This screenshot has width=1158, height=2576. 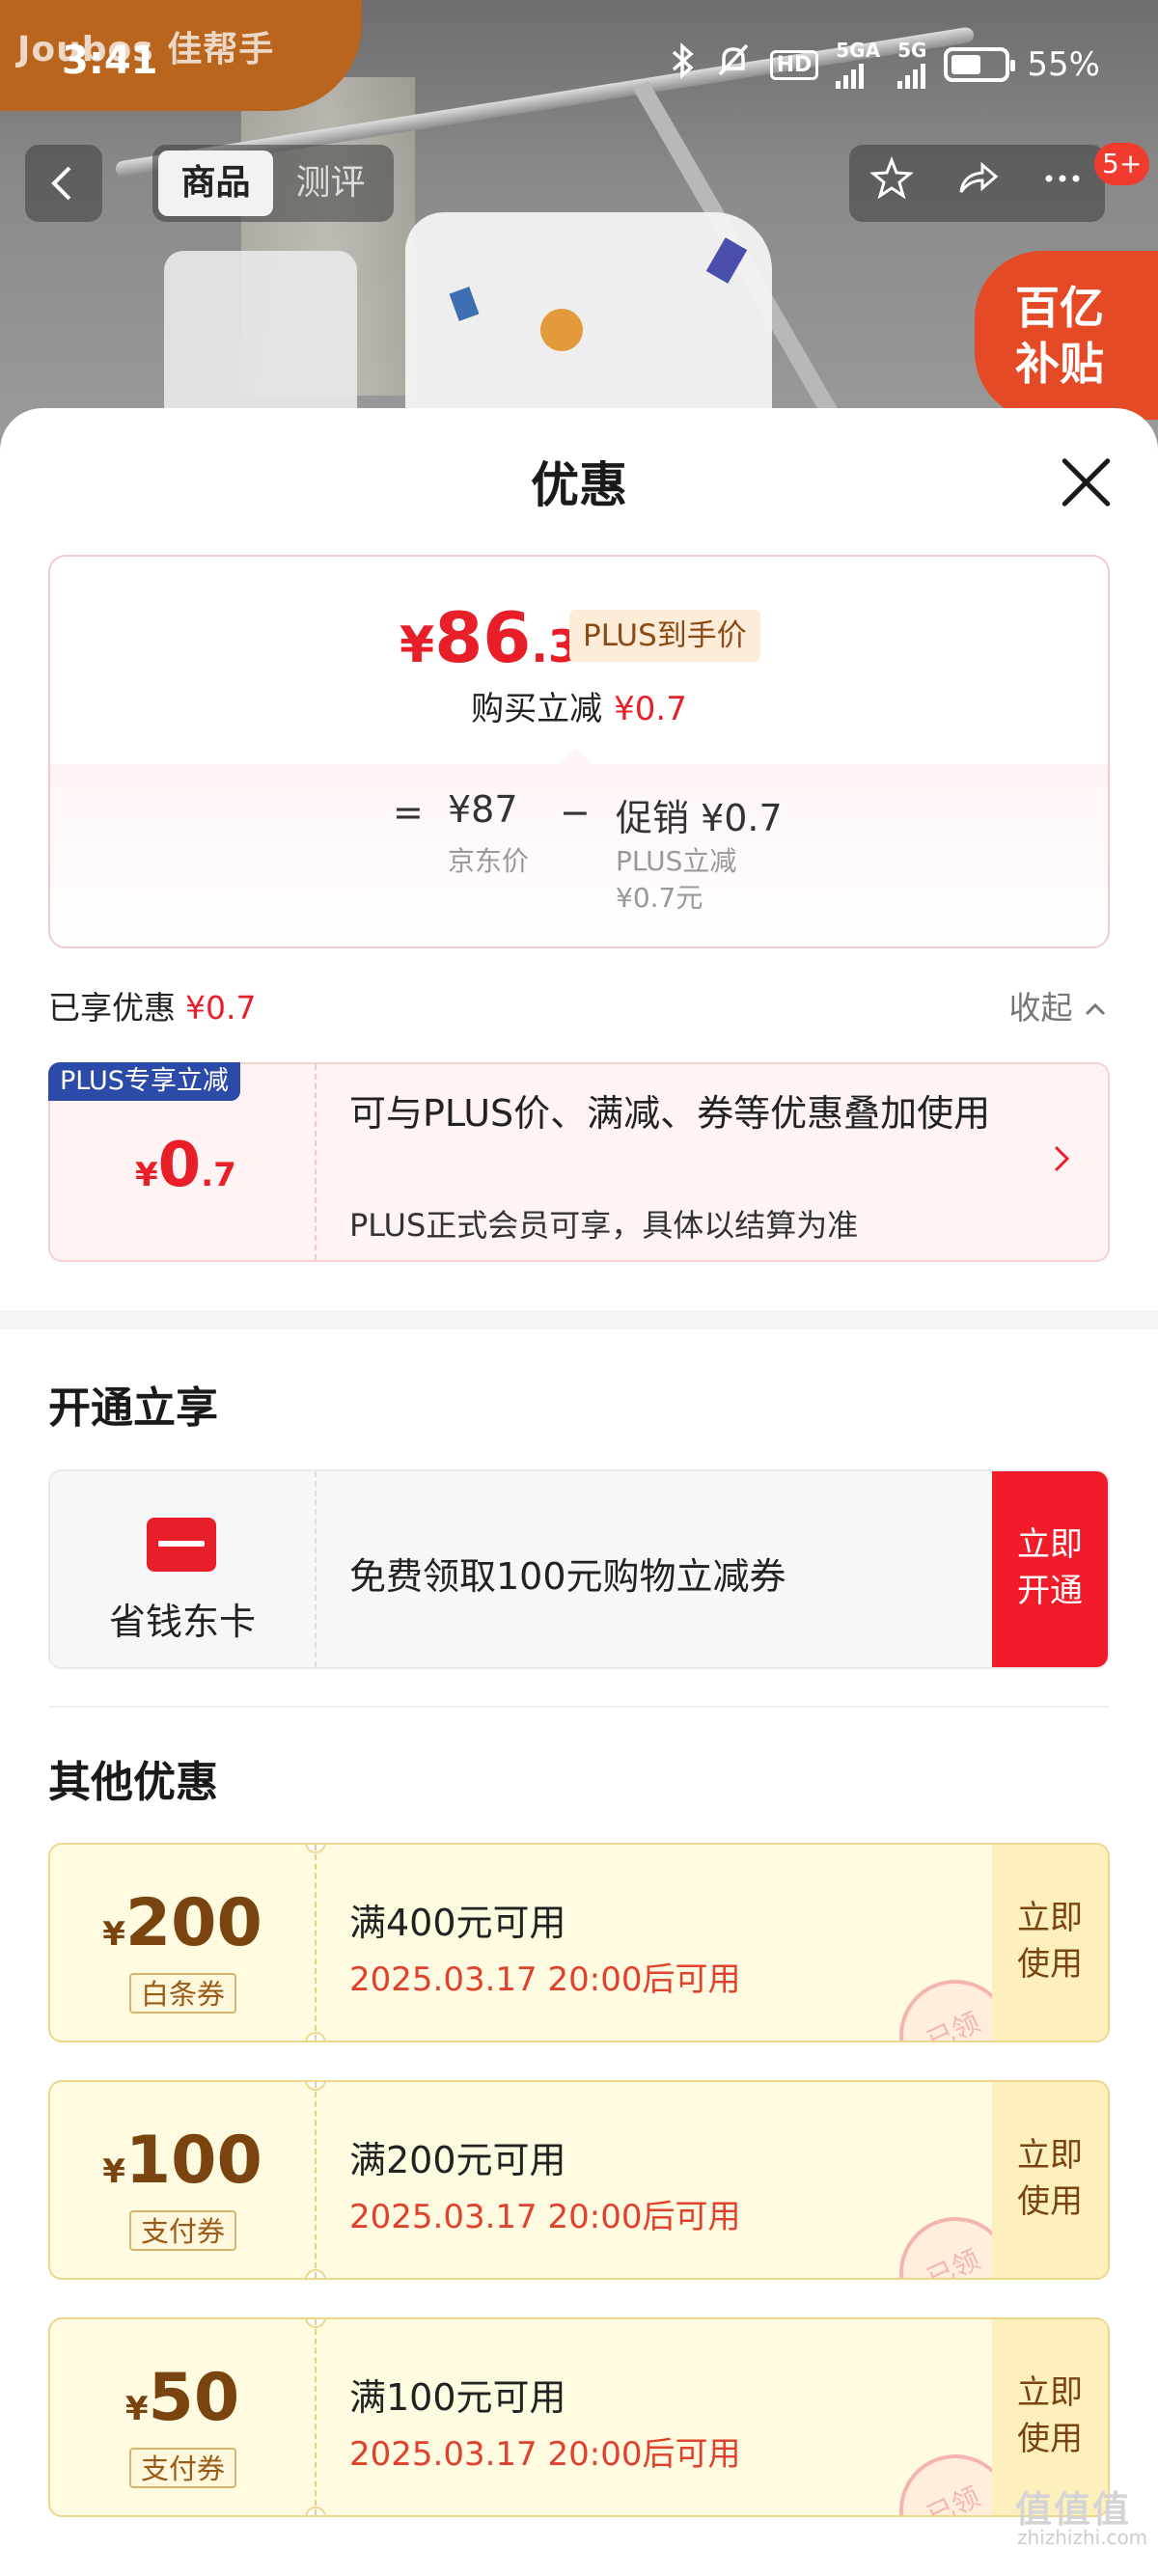 I want to click on watermark-logo: 值值值, so click(x=1073, y=2509).